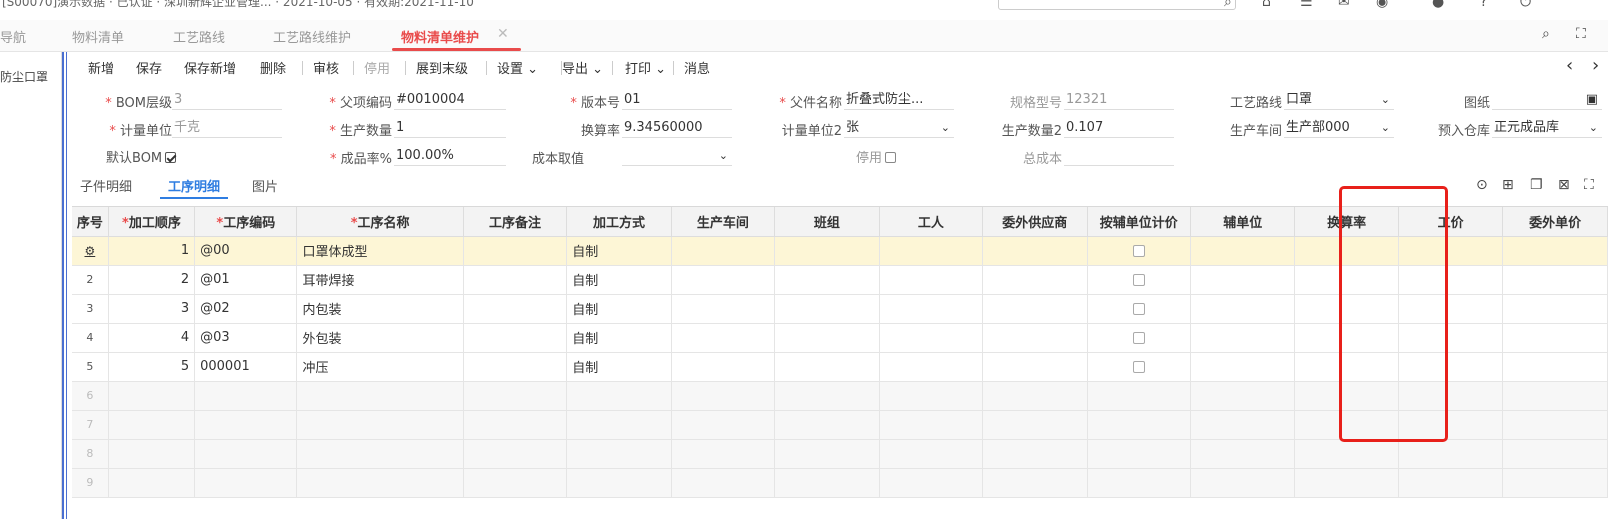 This screenshot has height=519, width=1608. Describe the element at coordinates (265, 185) in the screenshot. I see `tab-images: 图片` at that location.